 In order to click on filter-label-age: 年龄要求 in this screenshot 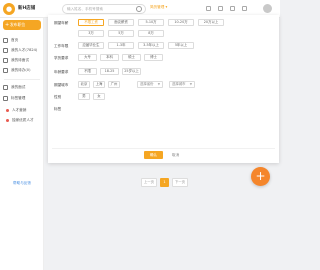, I will do `click(61, 72)`.